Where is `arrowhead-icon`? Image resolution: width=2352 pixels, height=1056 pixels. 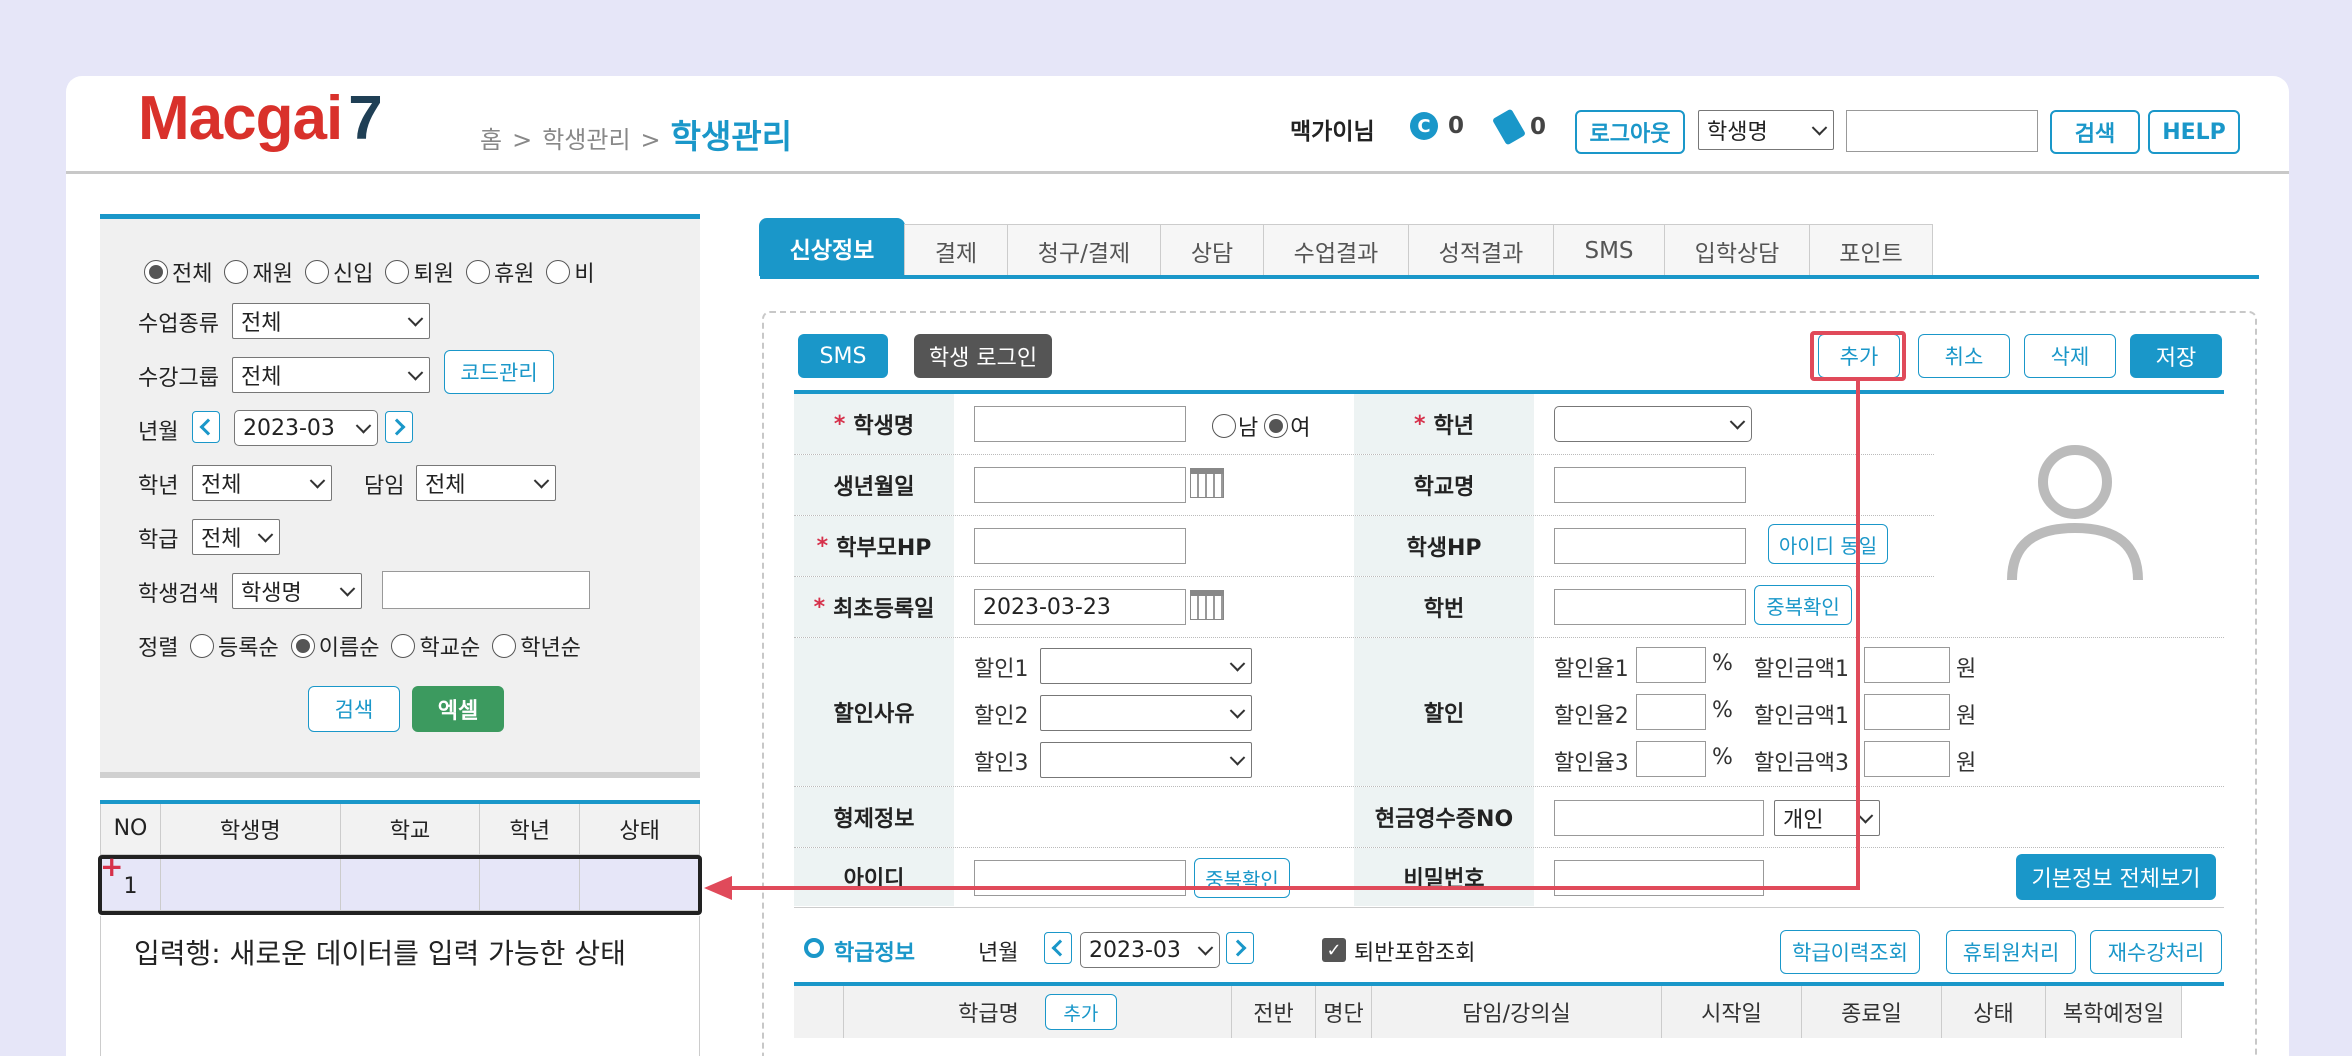 arrowhead-icon is located at coordinates (718, 888).